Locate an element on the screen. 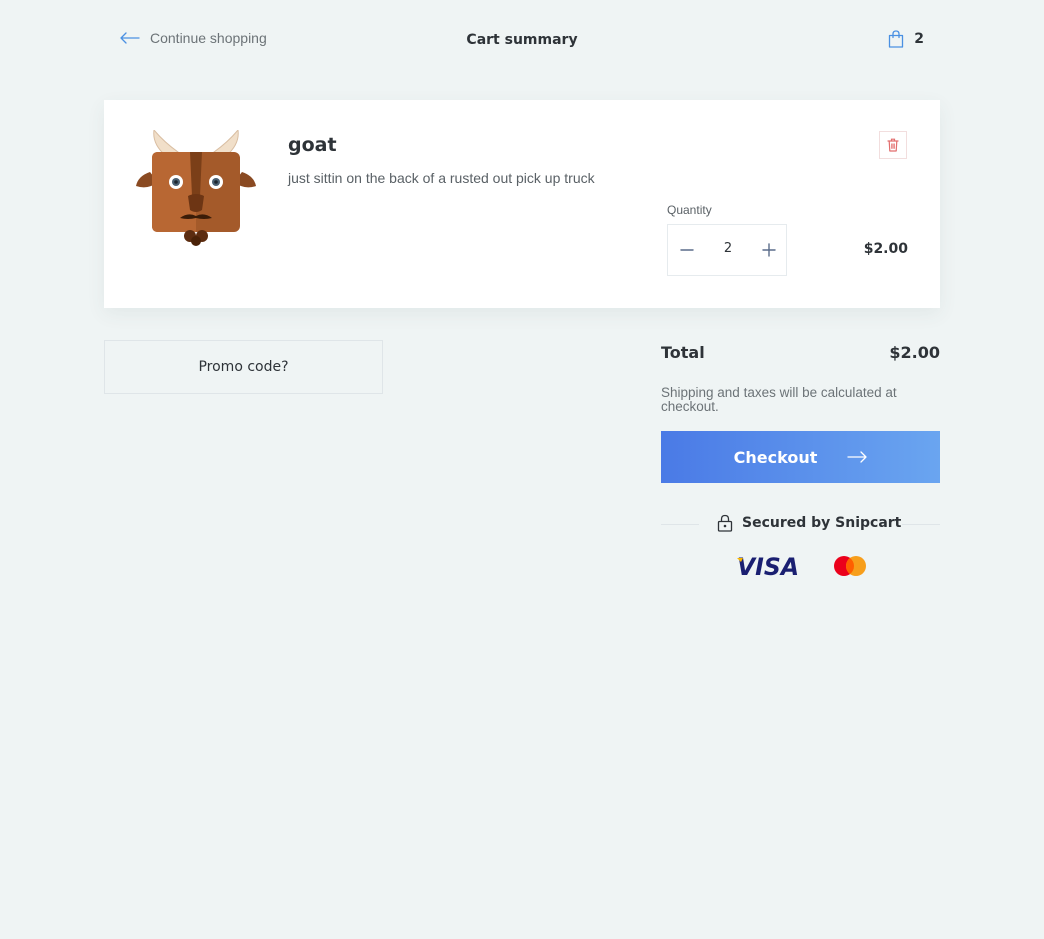  cart-header: Continue shopping Cart summary 2 is located at coordinates (522, 42).